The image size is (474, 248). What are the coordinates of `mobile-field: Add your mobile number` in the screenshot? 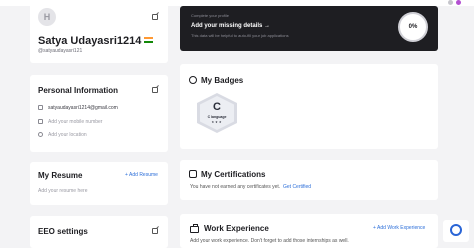 It's located at (75, 122).